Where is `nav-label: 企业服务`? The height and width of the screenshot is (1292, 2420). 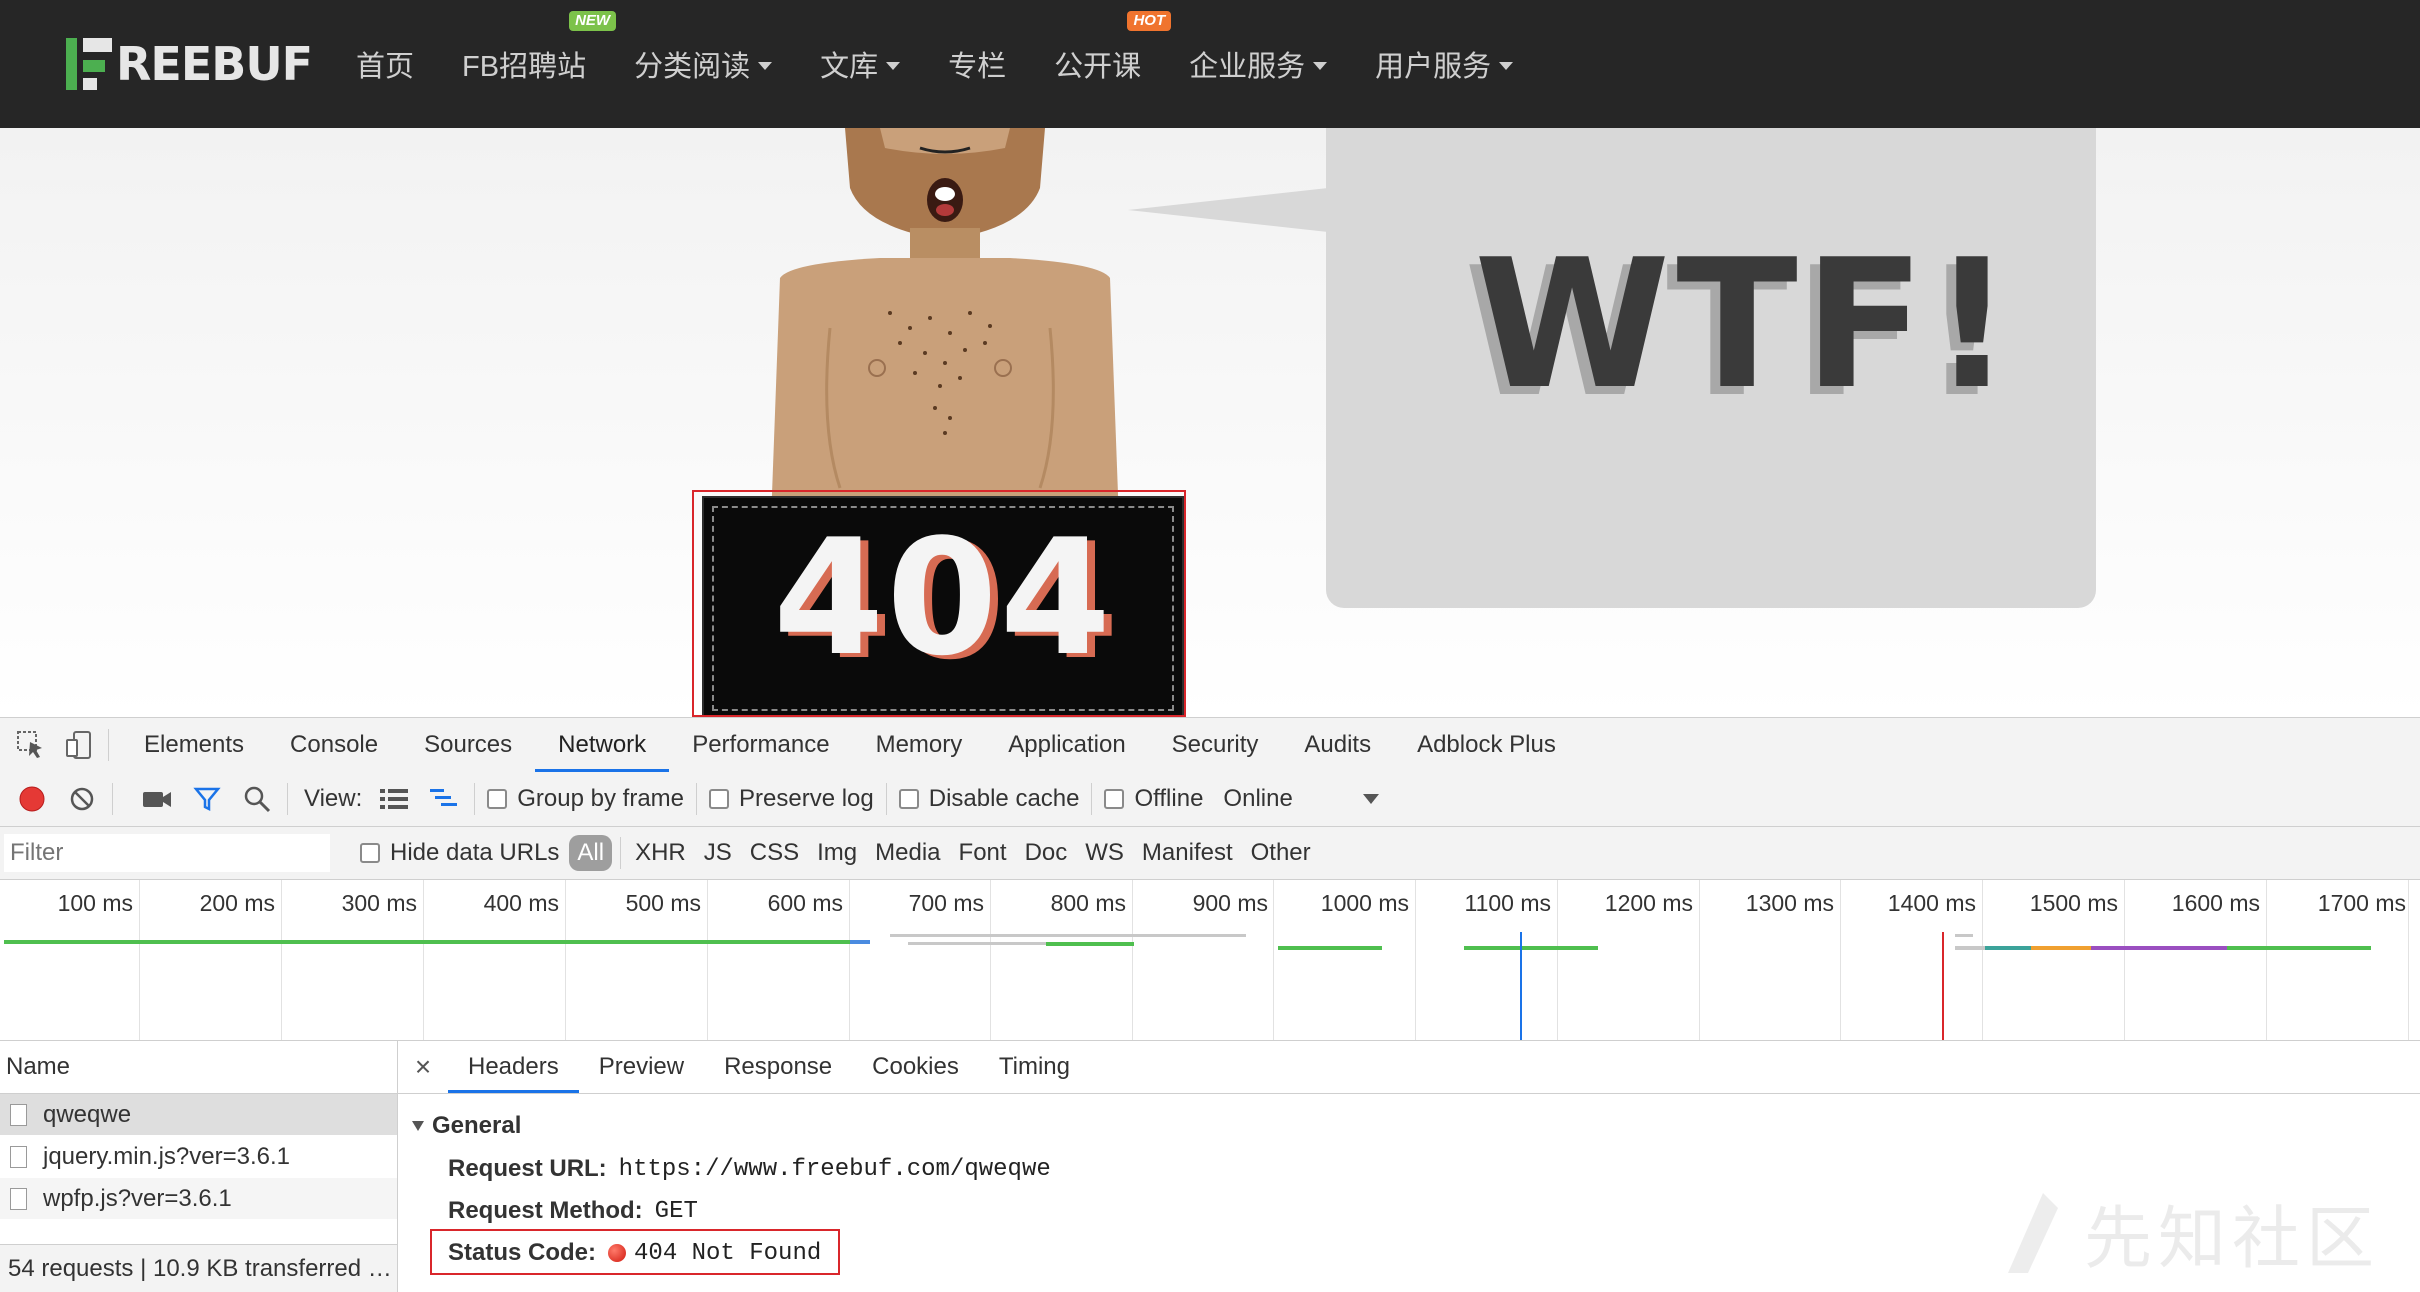
nav-label: 企业服务 is located at coordinates (1247, 67).